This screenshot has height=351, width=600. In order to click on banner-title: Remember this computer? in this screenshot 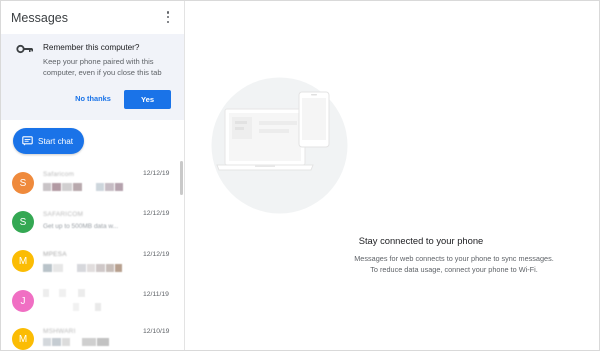, I will do `click(91, 47)`.